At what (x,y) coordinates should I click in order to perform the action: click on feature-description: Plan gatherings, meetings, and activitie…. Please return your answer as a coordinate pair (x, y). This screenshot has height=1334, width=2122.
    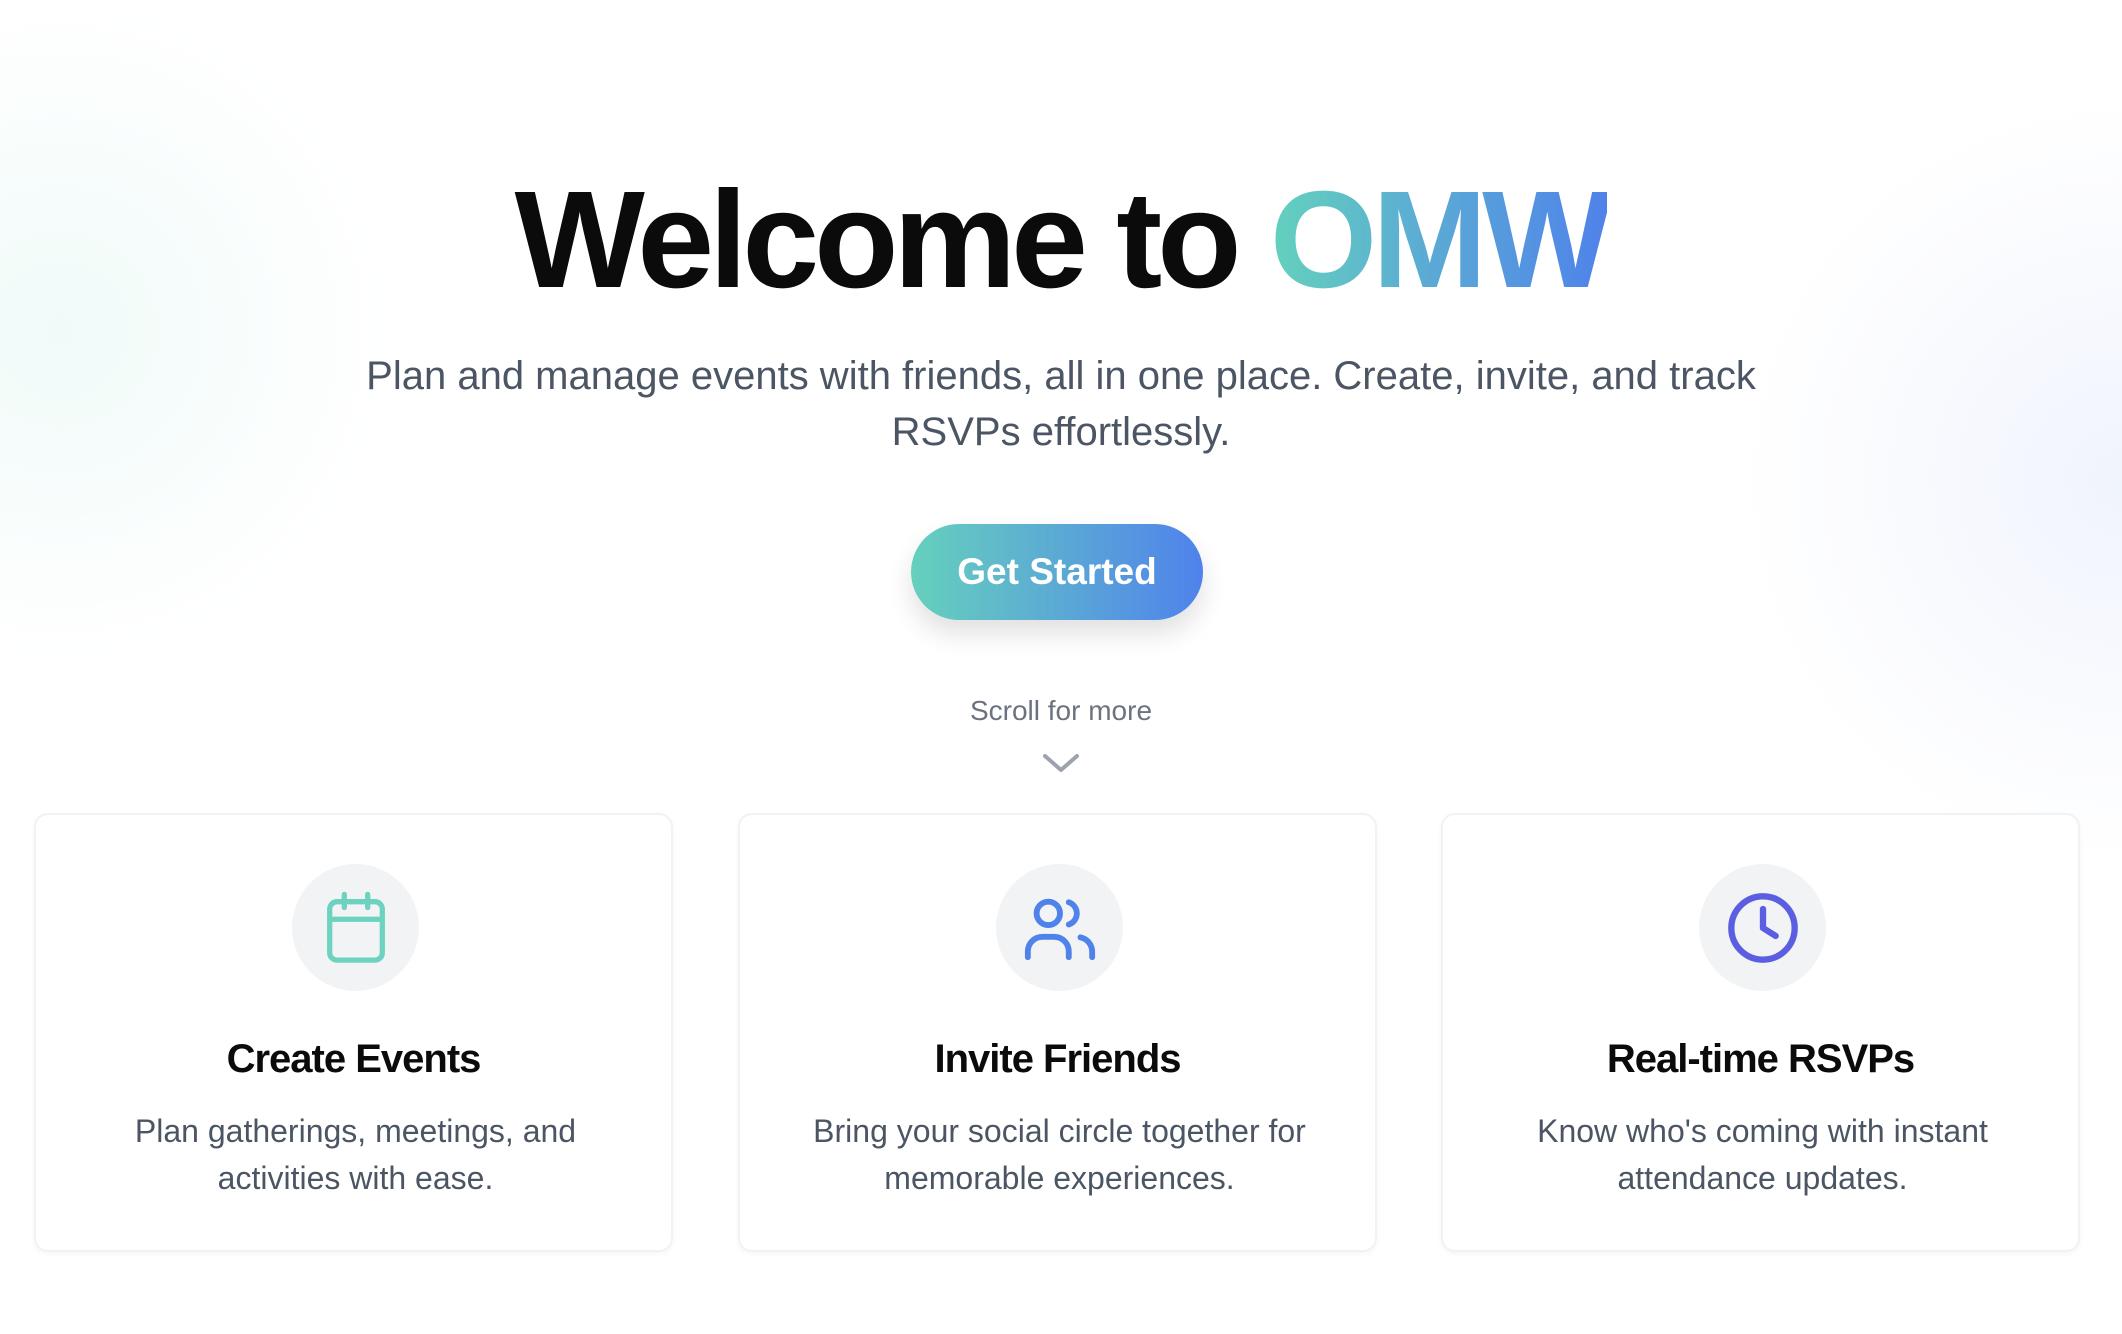
    Looking at the image, I should click on (355, 1154).